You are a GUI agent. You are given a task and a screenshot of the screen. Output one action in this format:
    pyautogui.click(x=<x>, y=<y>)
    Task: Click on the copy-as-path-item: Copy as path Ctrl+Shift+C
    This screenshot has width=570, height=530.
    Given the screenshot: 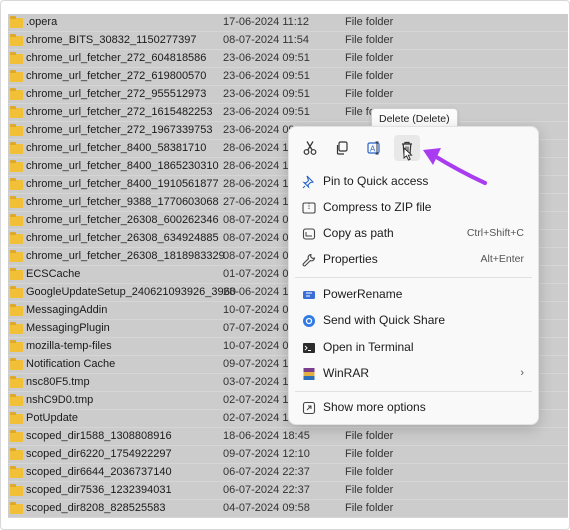 What is the action you would take?
    pyautogui.click(x=413, y=234)
    